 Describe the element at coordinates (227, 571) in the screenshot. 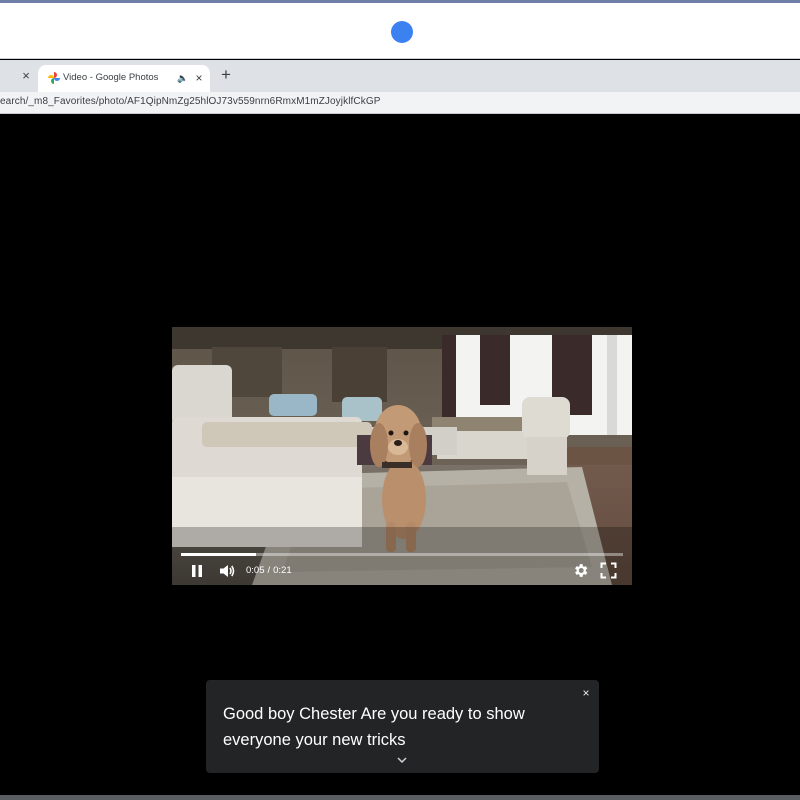

I see `volume-icon` at that location.